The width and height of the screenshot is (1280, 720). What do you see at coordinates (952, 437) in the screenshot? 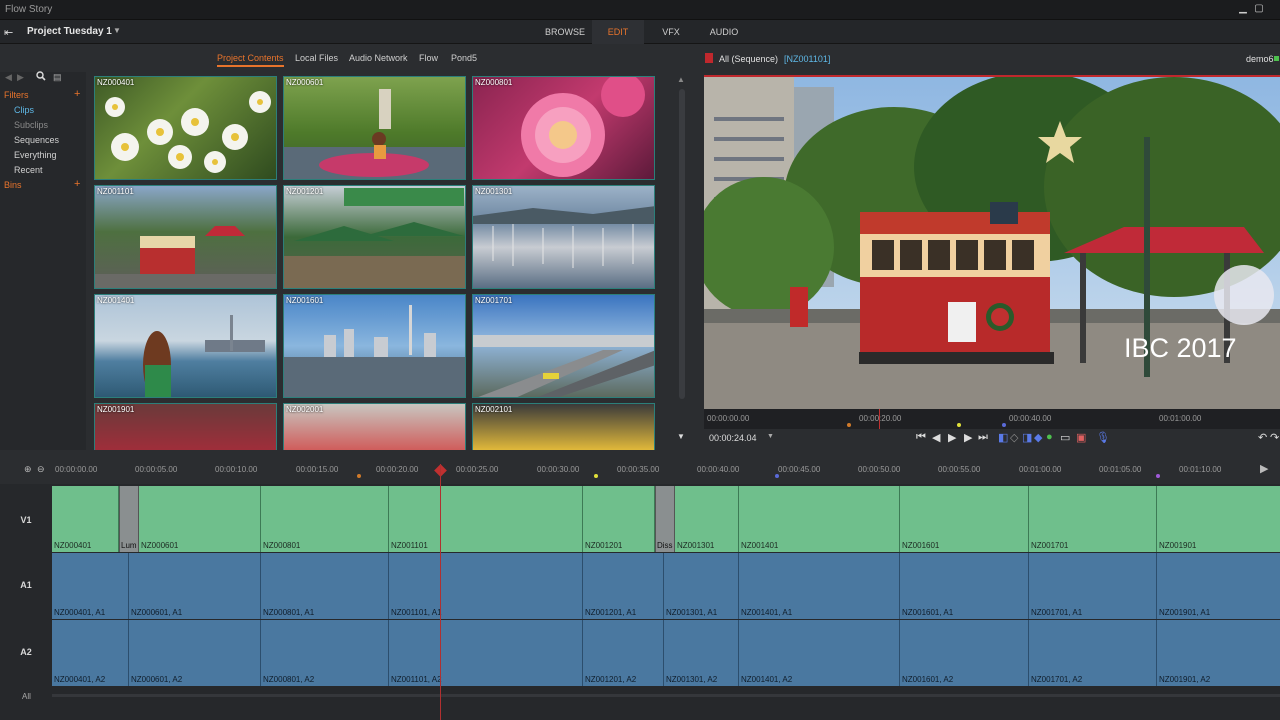
I see `play-icon: ▶` at bounding box center [952, 437].